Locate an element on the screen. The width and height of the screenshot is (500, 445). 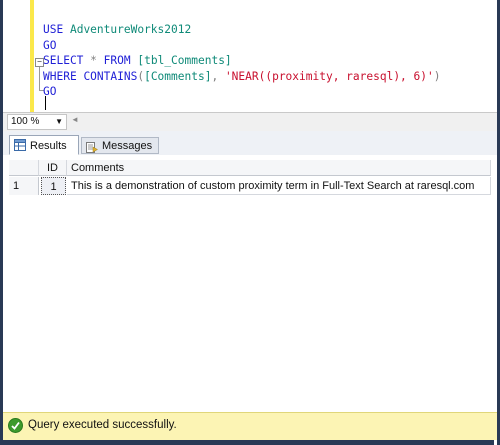
status-message: Query executed successfully. is located at coordinates (102, 425).